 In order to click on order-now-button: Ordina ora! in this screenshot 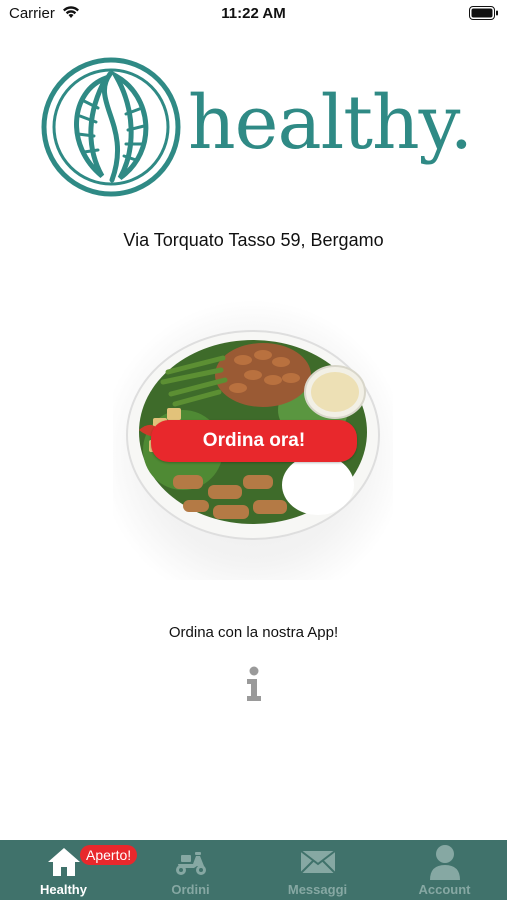, I will do `click(254, 441)`.